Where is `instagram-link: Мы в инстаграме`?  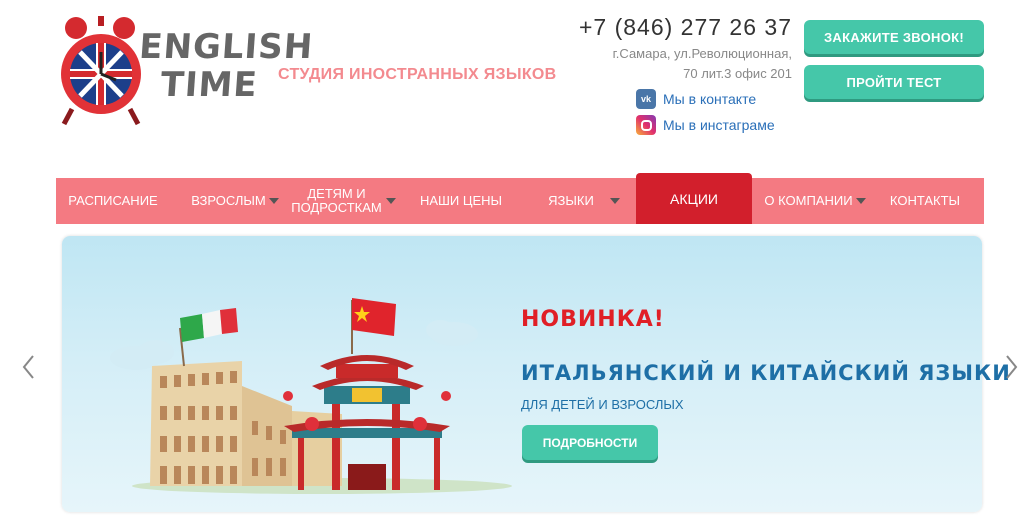
instagram-link: Мы в инстаграме is located at coordinates (705, 125).